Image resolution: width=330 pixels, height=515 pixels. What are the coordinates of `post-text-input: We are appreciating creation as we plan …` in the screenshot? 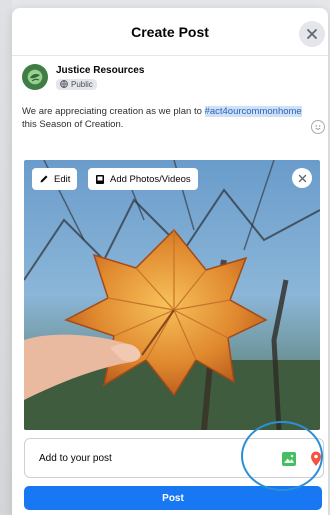 It's located at (167, 118).